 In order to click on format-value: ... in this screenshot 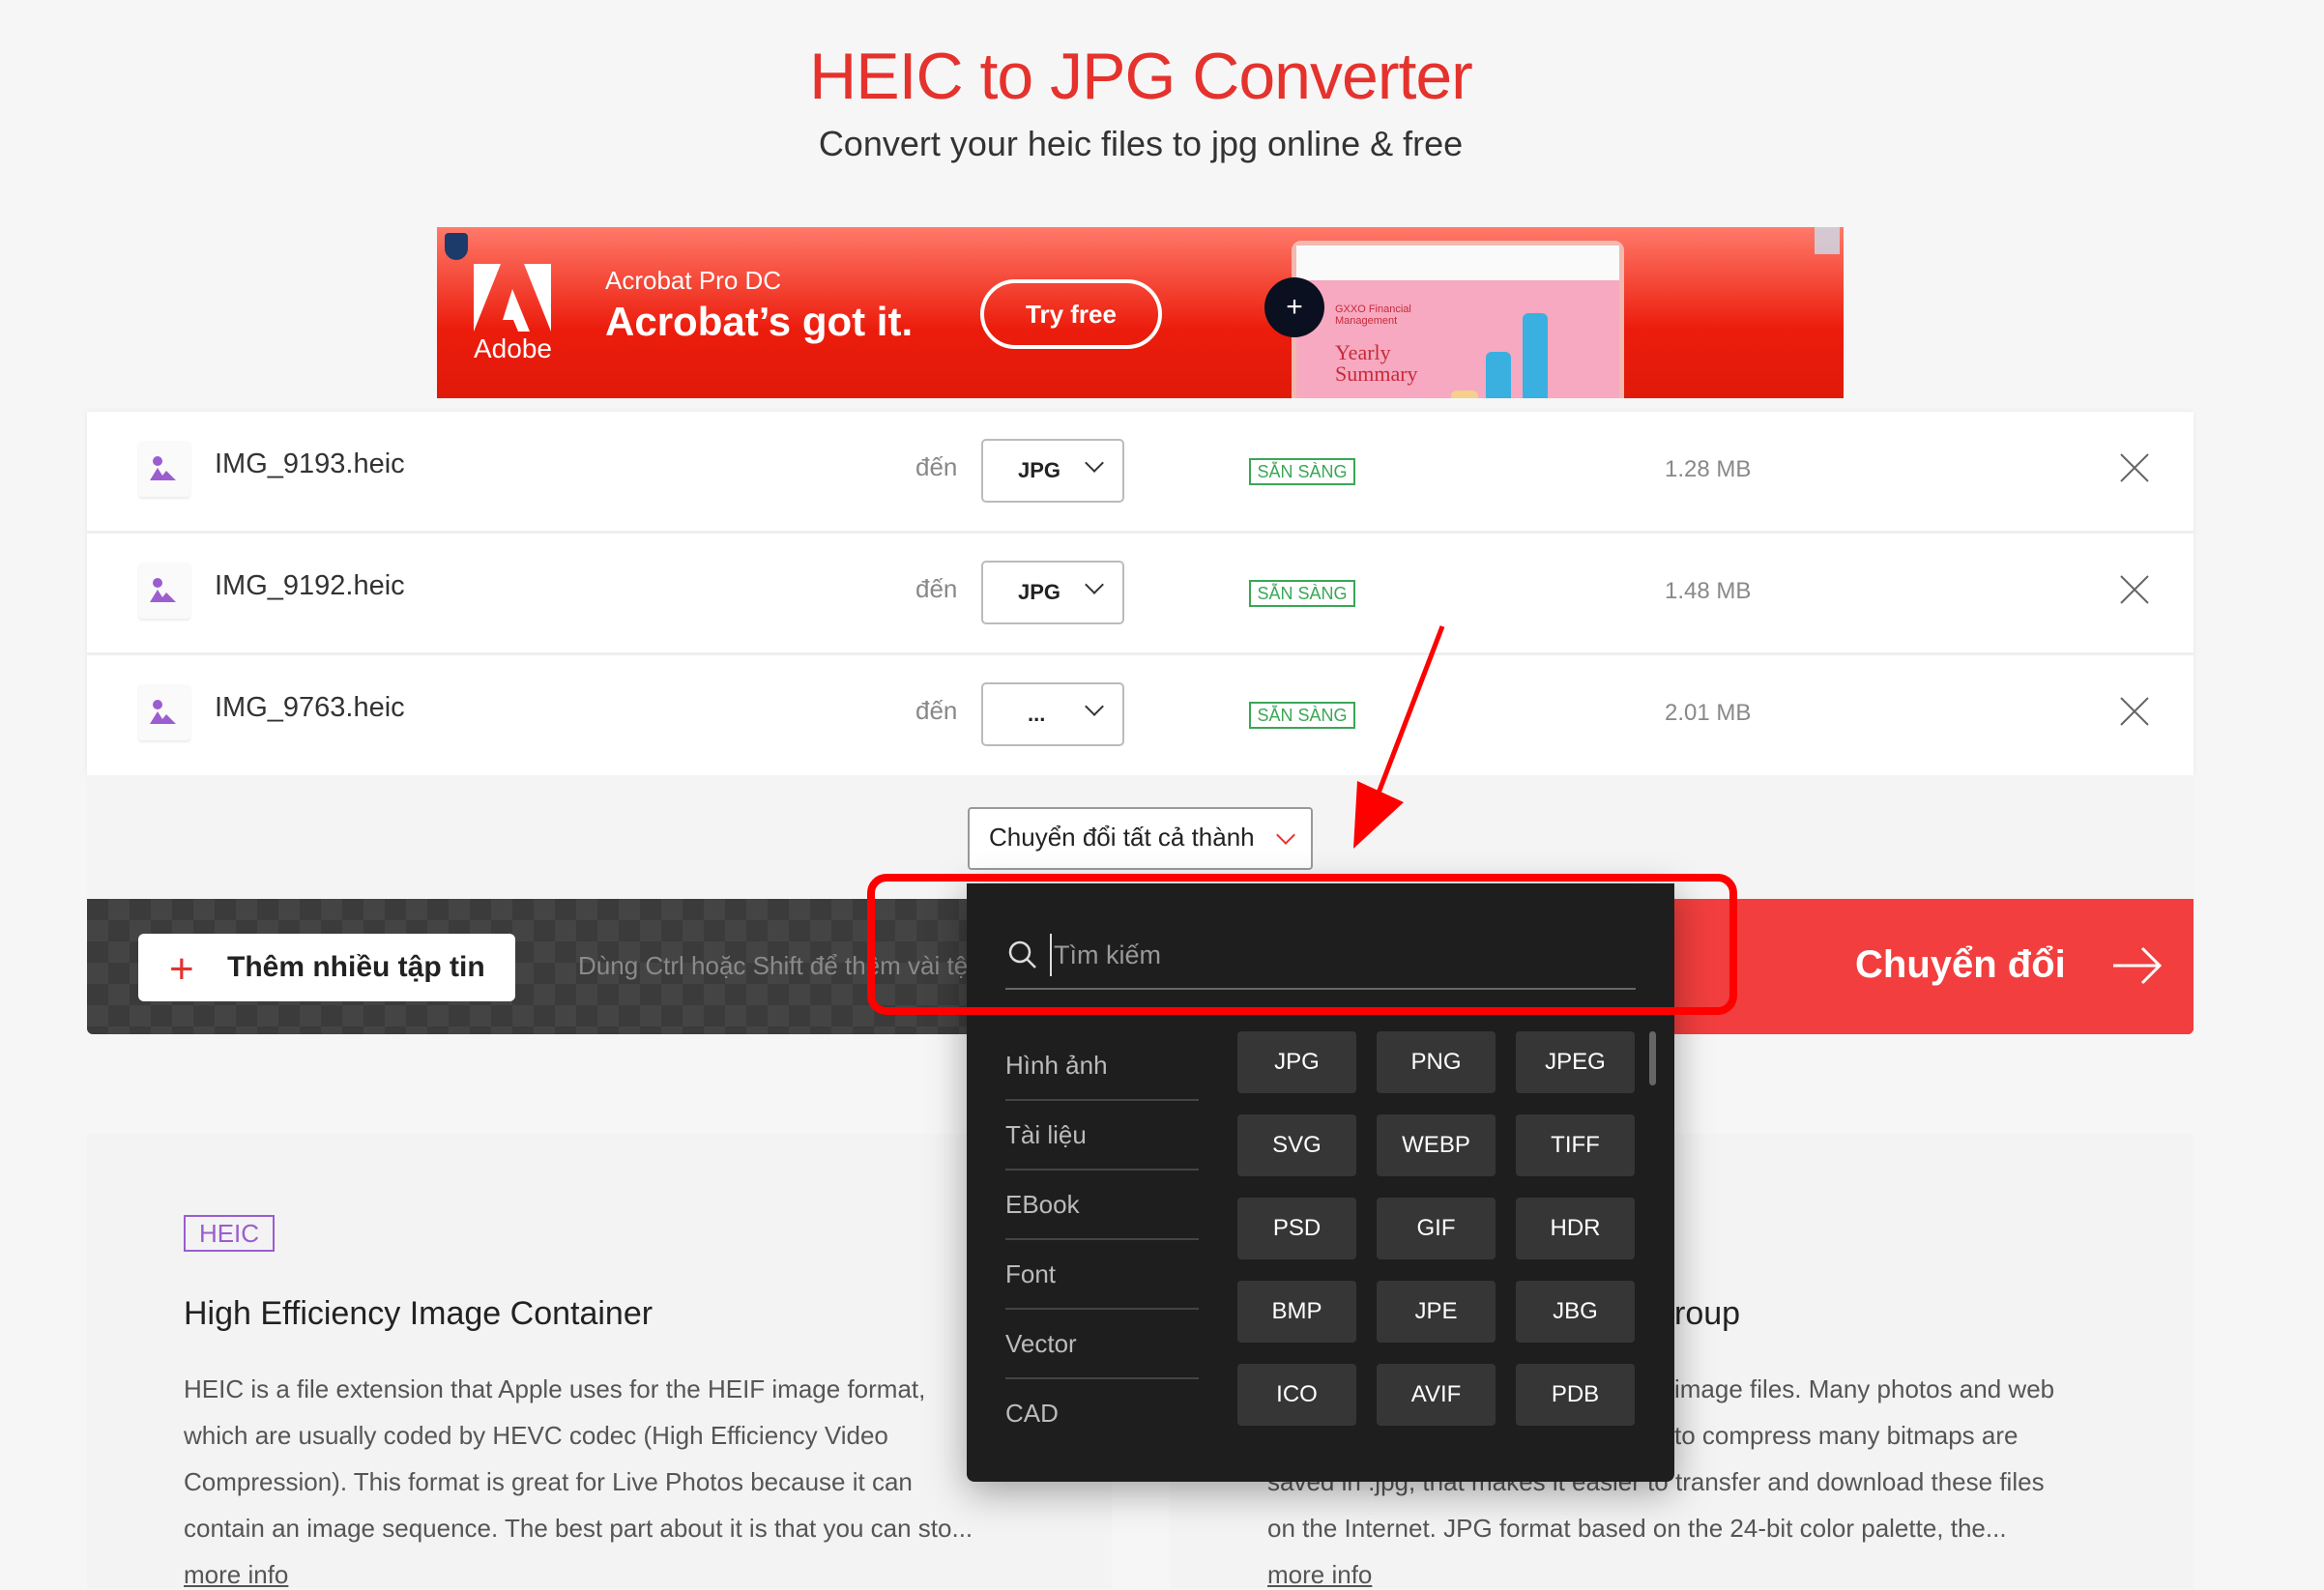, I will do `click(1037, 714)`.